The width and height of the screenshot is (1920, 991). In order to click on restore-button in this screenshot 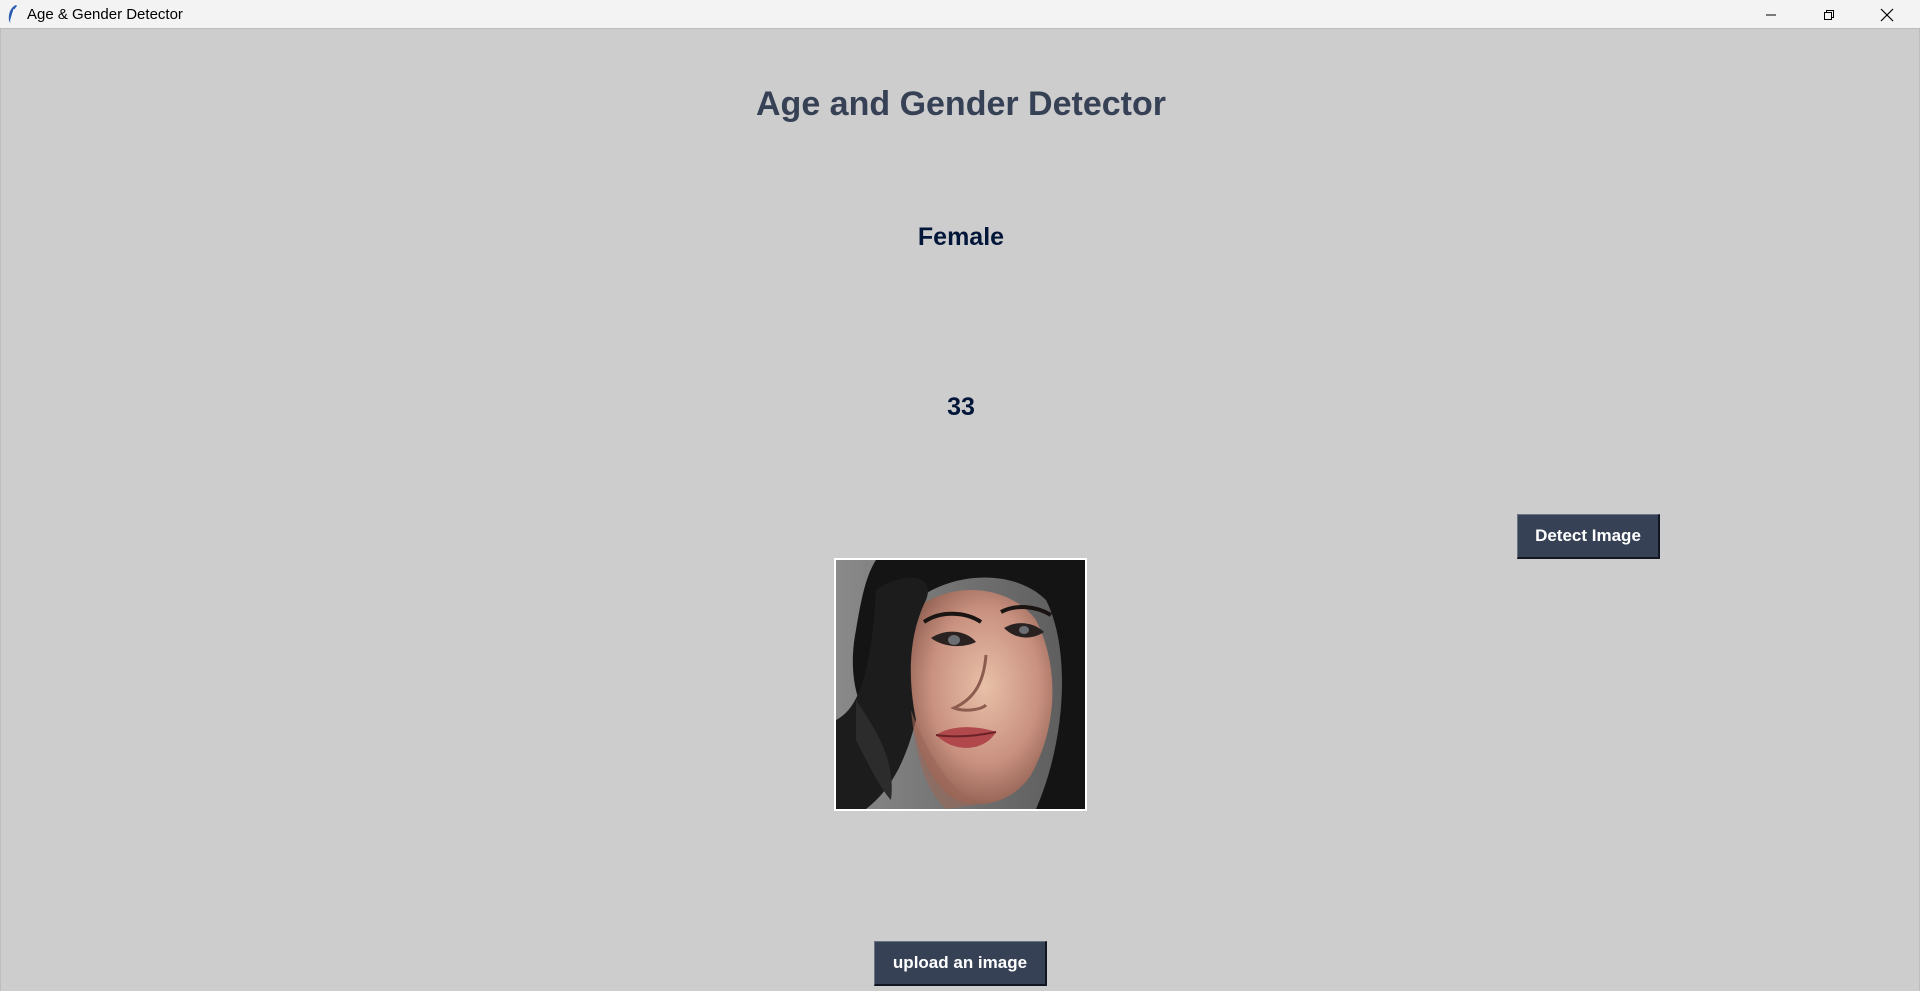, I will do `click(1829, 14)`.